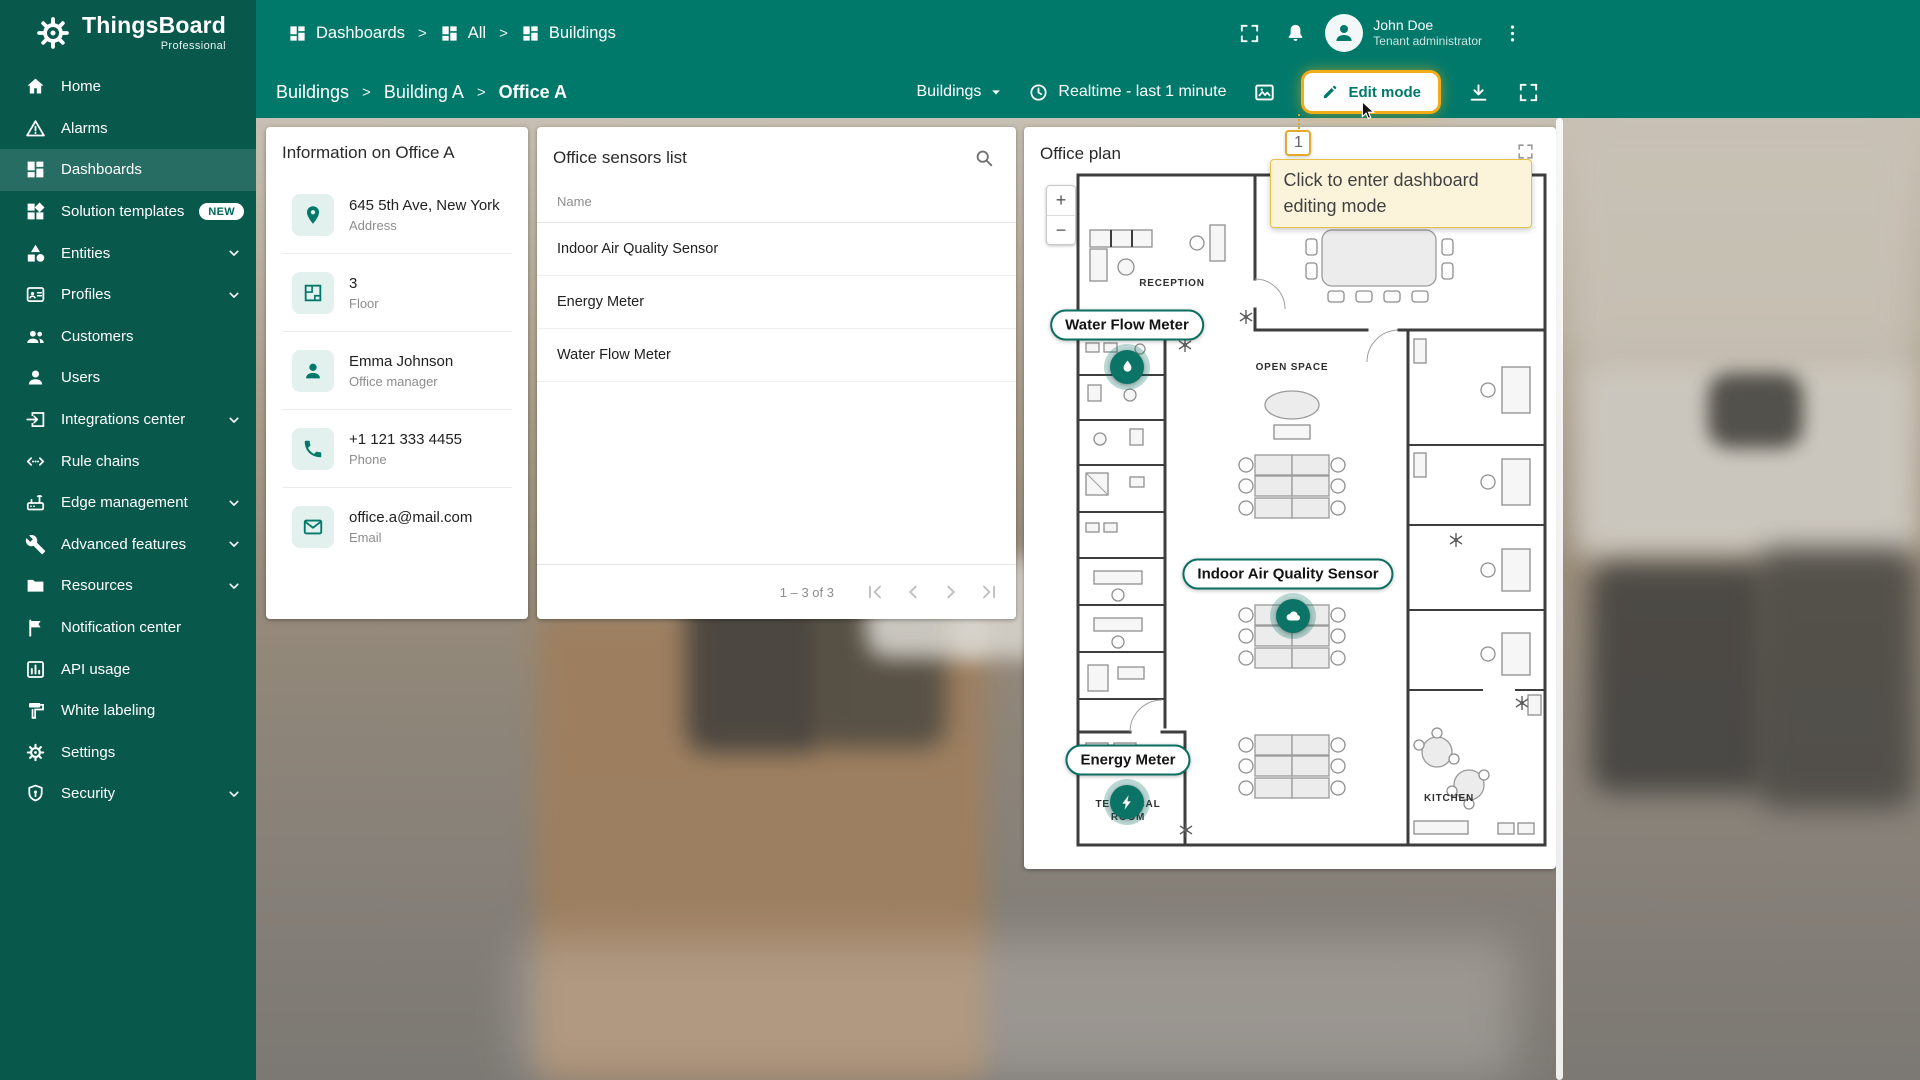 This screenshot has height=1080, width=1920. I want to click on table-empty-space, so click(776, 473).